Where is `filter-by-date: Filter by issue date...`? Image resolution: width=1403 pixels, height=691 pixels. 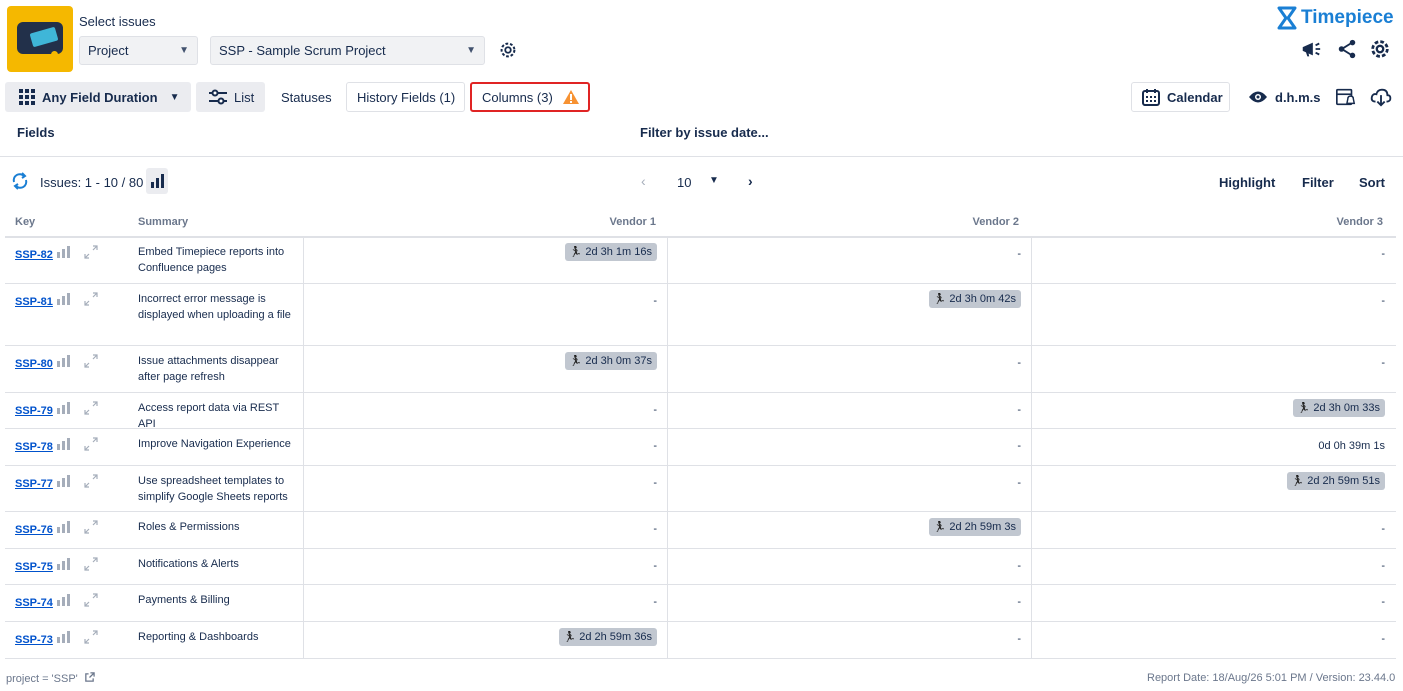 filter-by-date: Filter by issue date... is located at coordinates (704, 132).